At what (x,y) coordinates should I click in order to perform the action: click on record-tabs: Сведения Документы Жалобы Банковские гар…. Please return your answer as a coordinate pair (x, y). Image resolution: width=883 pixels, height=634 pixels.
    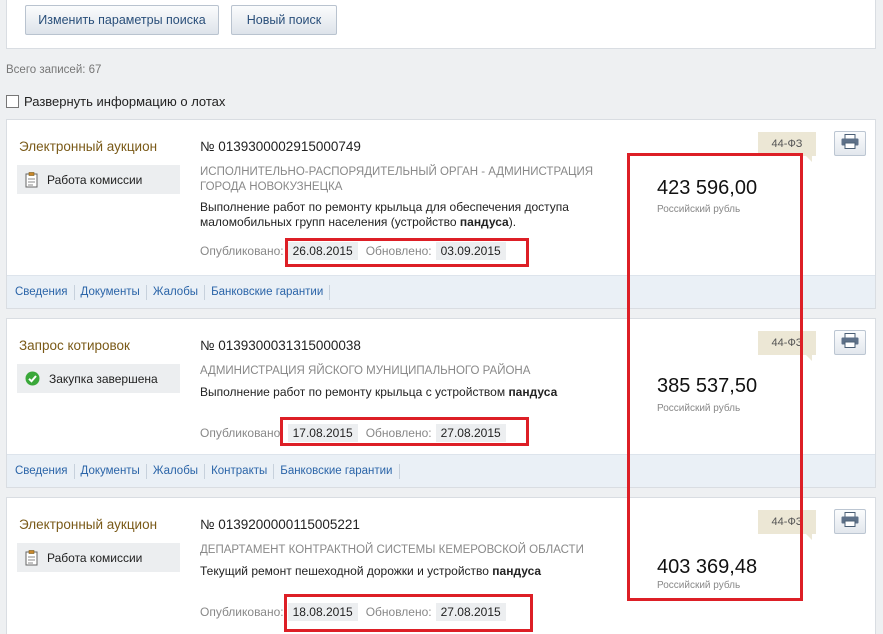
    Looking at the image, I should click on (441, 291).